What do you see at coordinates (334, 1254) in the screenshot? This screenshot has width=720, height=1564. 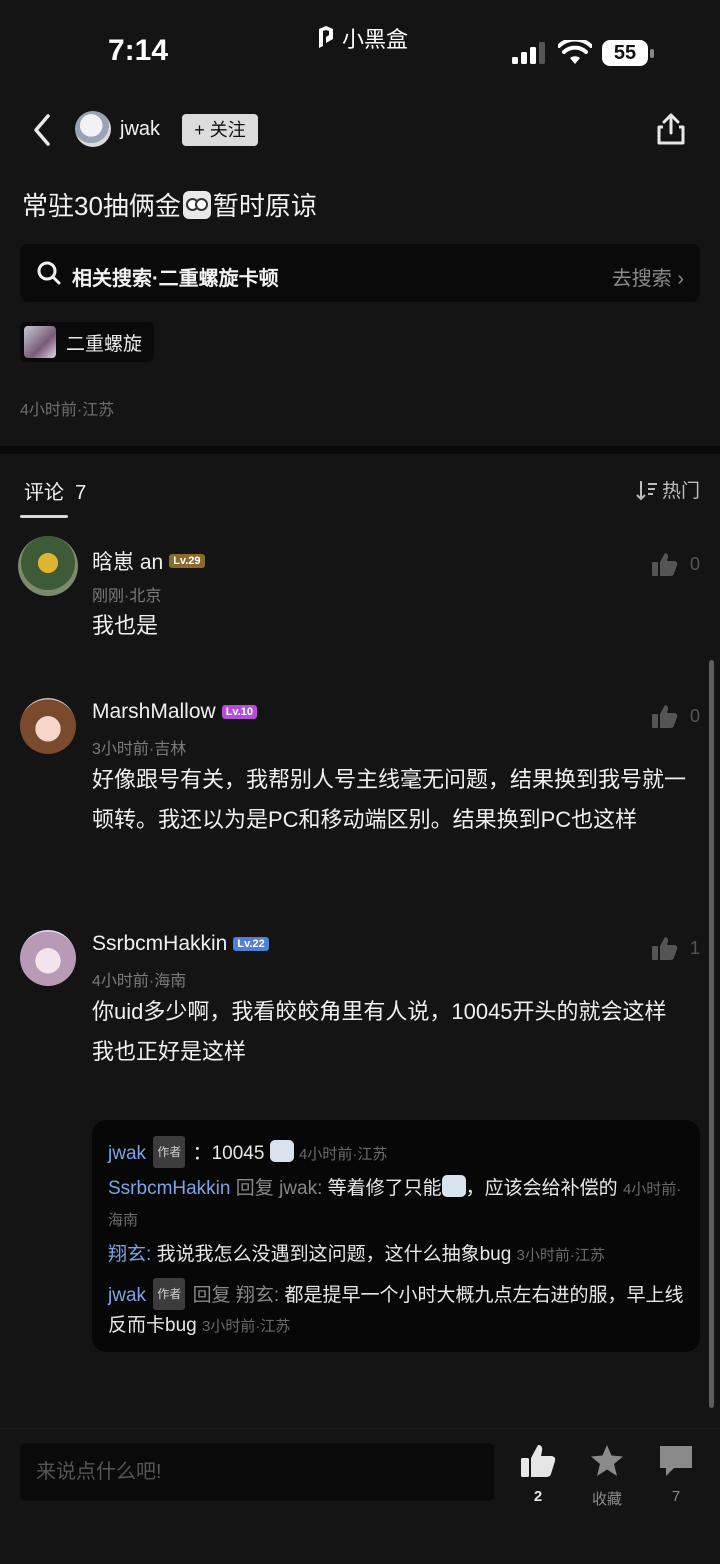 I see `reply-text: 我说我怎么没遇到这问题，这什么抽象bug` at bounding box center [334, 1254].